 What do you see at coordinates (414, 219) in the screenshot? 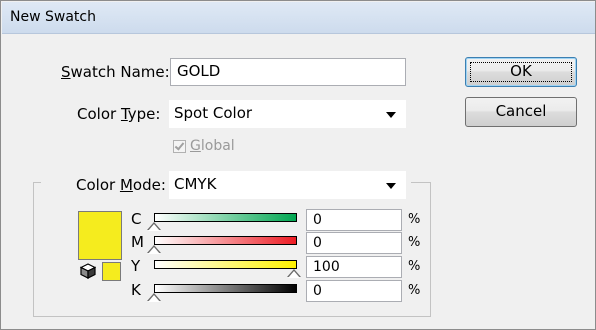
I see `percent-label-c: %` at bounding box center [414, 219].